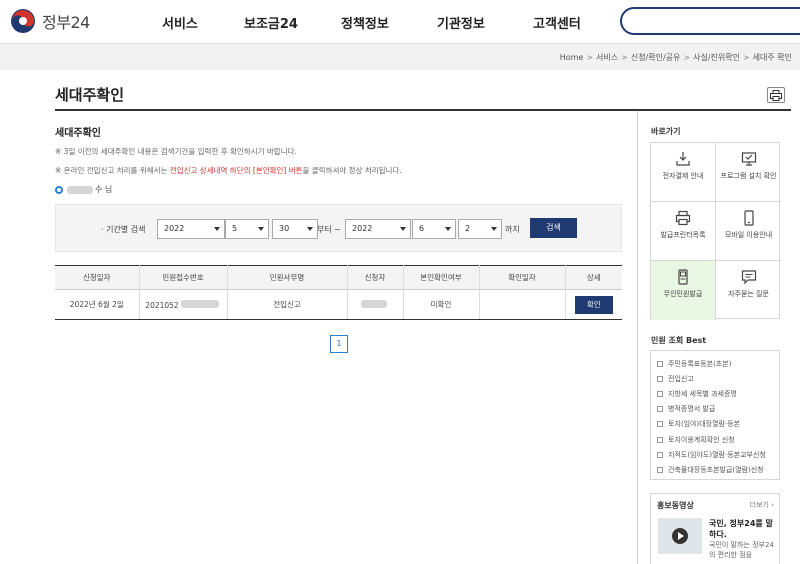  What do you see at coordinates (715, 378) in the screenshot?
I see `list-item: 전입신고` at bounding box center [715, 378].